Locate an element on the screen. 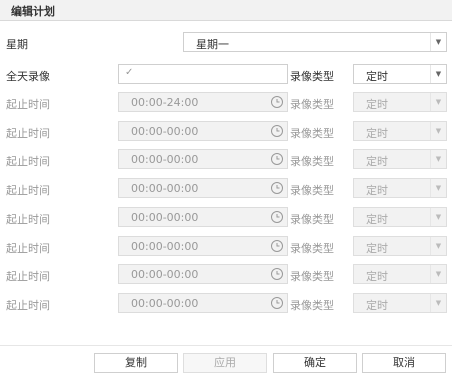 This screenshot has height=379, width=452. dialog-title: 编辑计划 is located at coordinates (33, 11).